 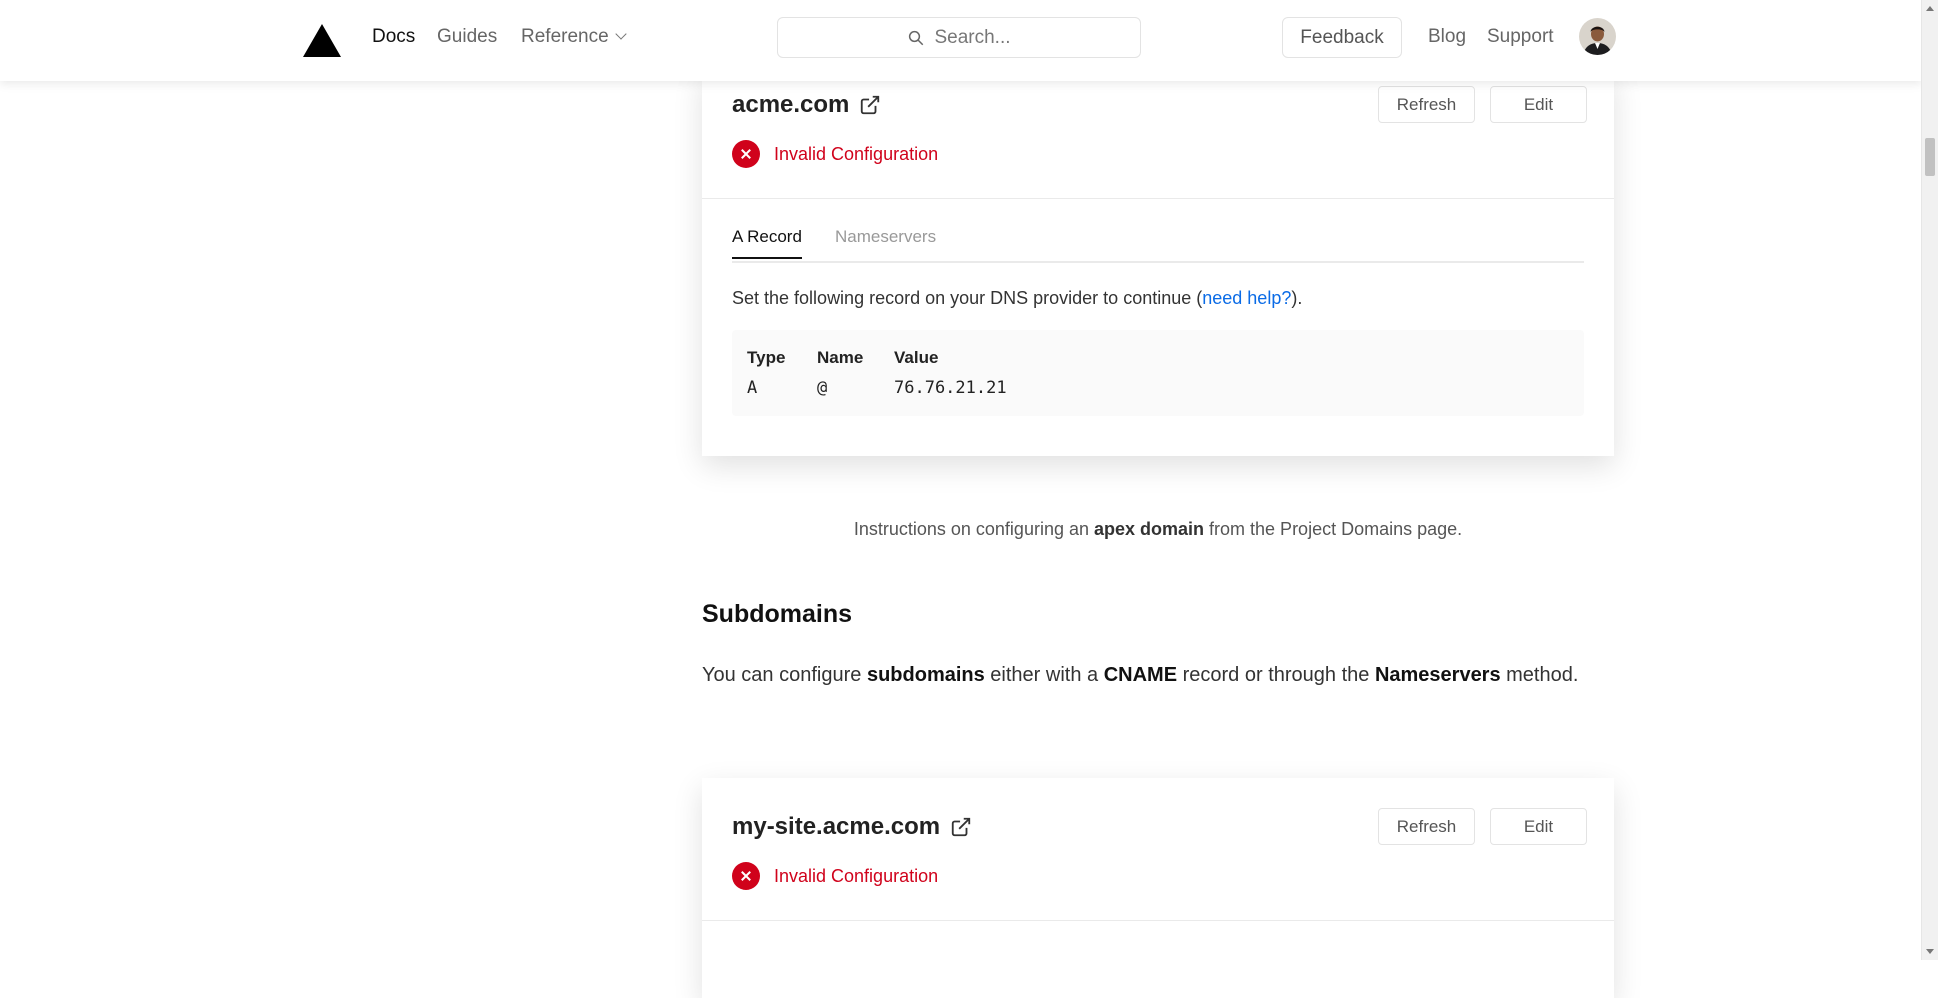 I want to click on nav-support: Support, so click(x=1520, y=37).